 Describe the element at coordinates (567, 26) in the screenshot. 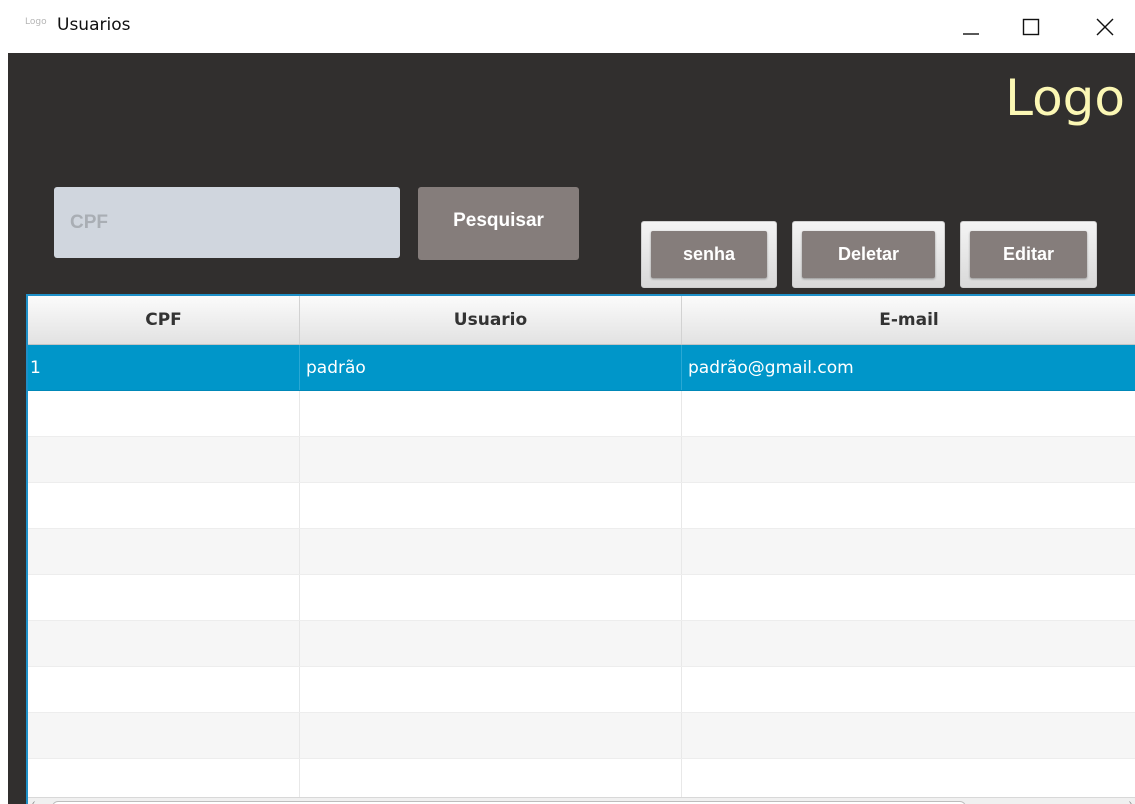

I see `title-bar: Logo Usuarios` at that location.